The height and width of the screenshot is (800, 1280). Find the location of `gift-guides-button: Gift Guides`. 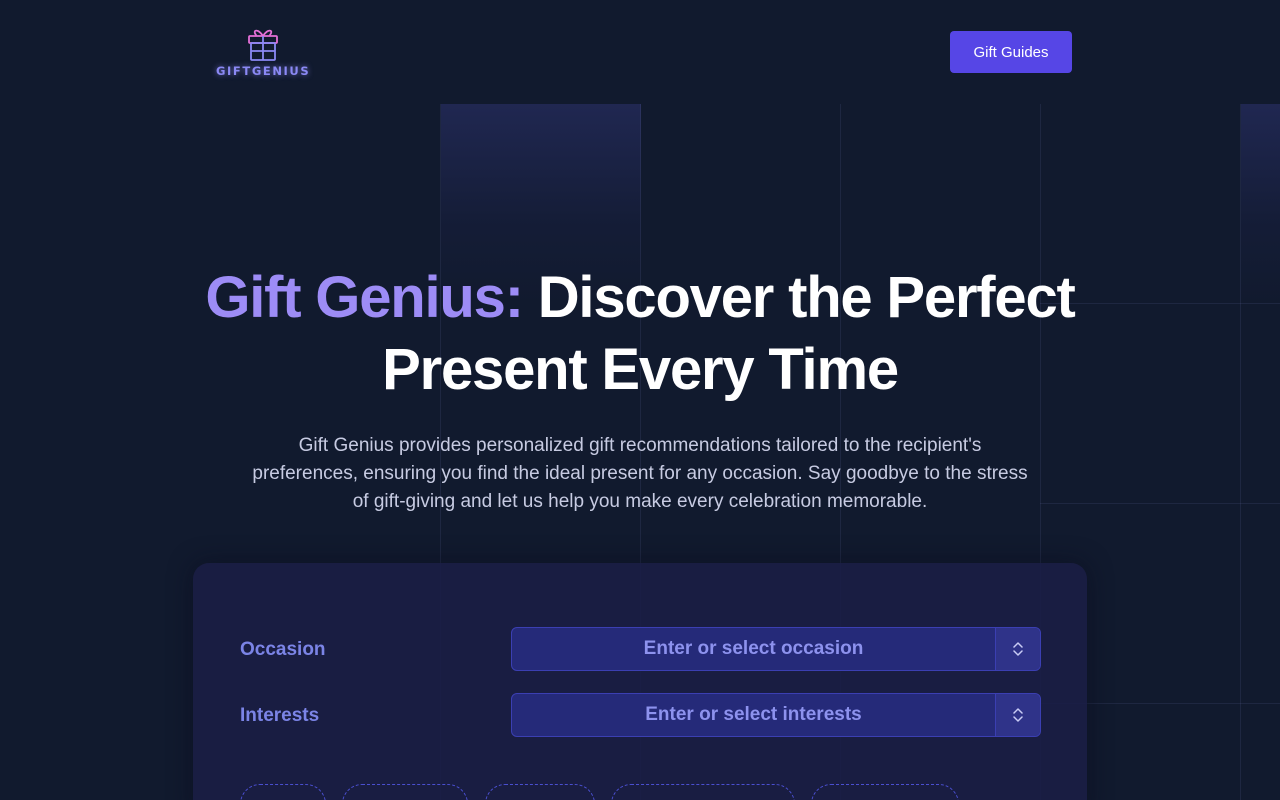

gift-guides-button: Gift Guides is located at coordinates (1011, 52).